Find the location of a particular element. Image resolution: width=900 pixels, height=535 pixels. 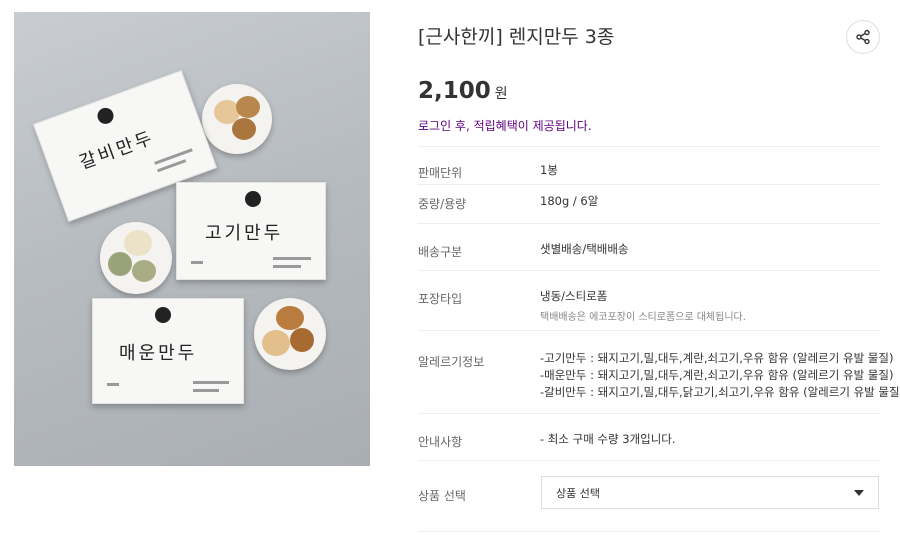

allergy-label: 알레르기정보 is located at coordinates (451, 362).